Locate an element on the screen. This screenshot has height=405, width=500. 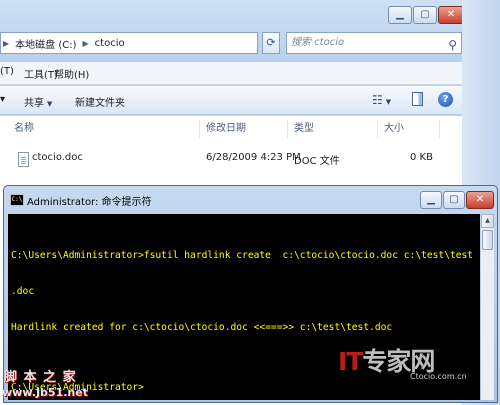
address-bar: ▶ 本地磁盘 (C:) ▶ ctocio is located at coordinates (129, 43).